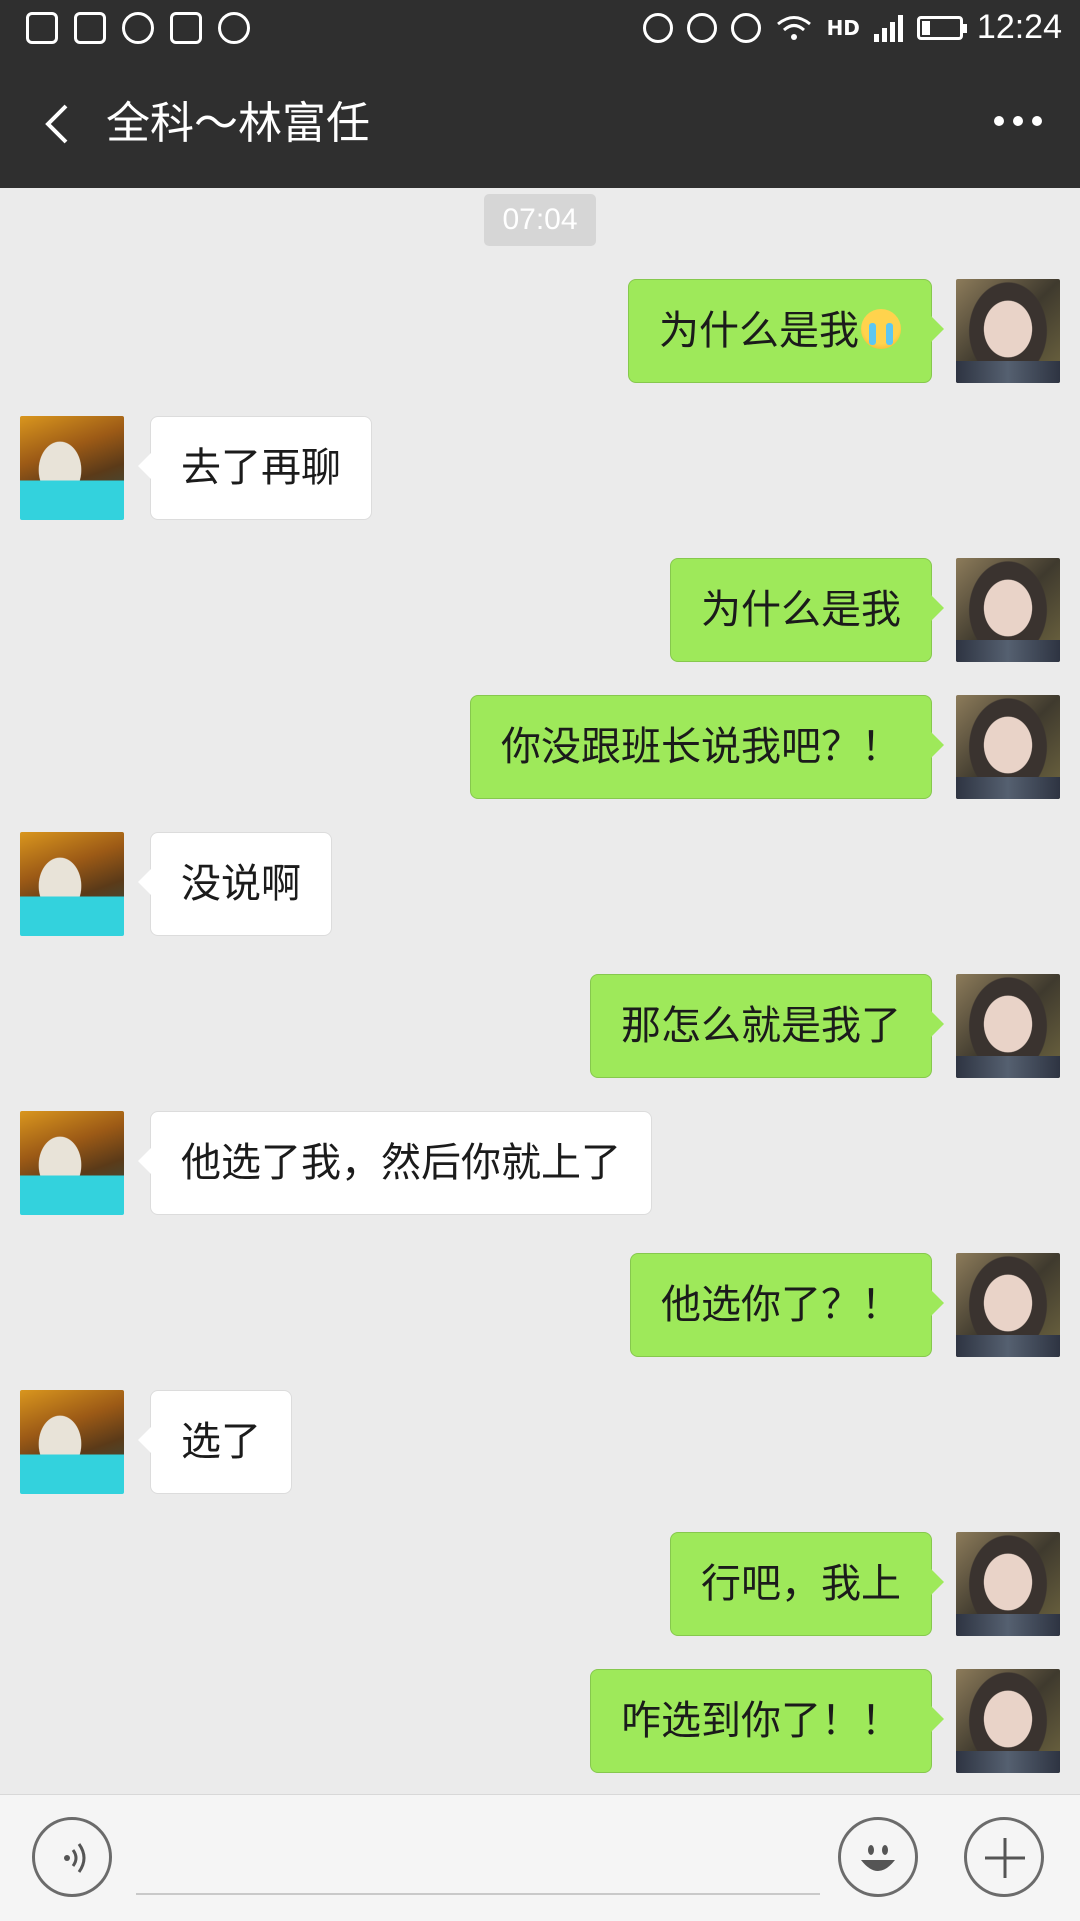 This screenshot has height=1921, width=1080. Describe the element at coordinates (941, 27) in the screenshot. I see `battery-icon` at that location.